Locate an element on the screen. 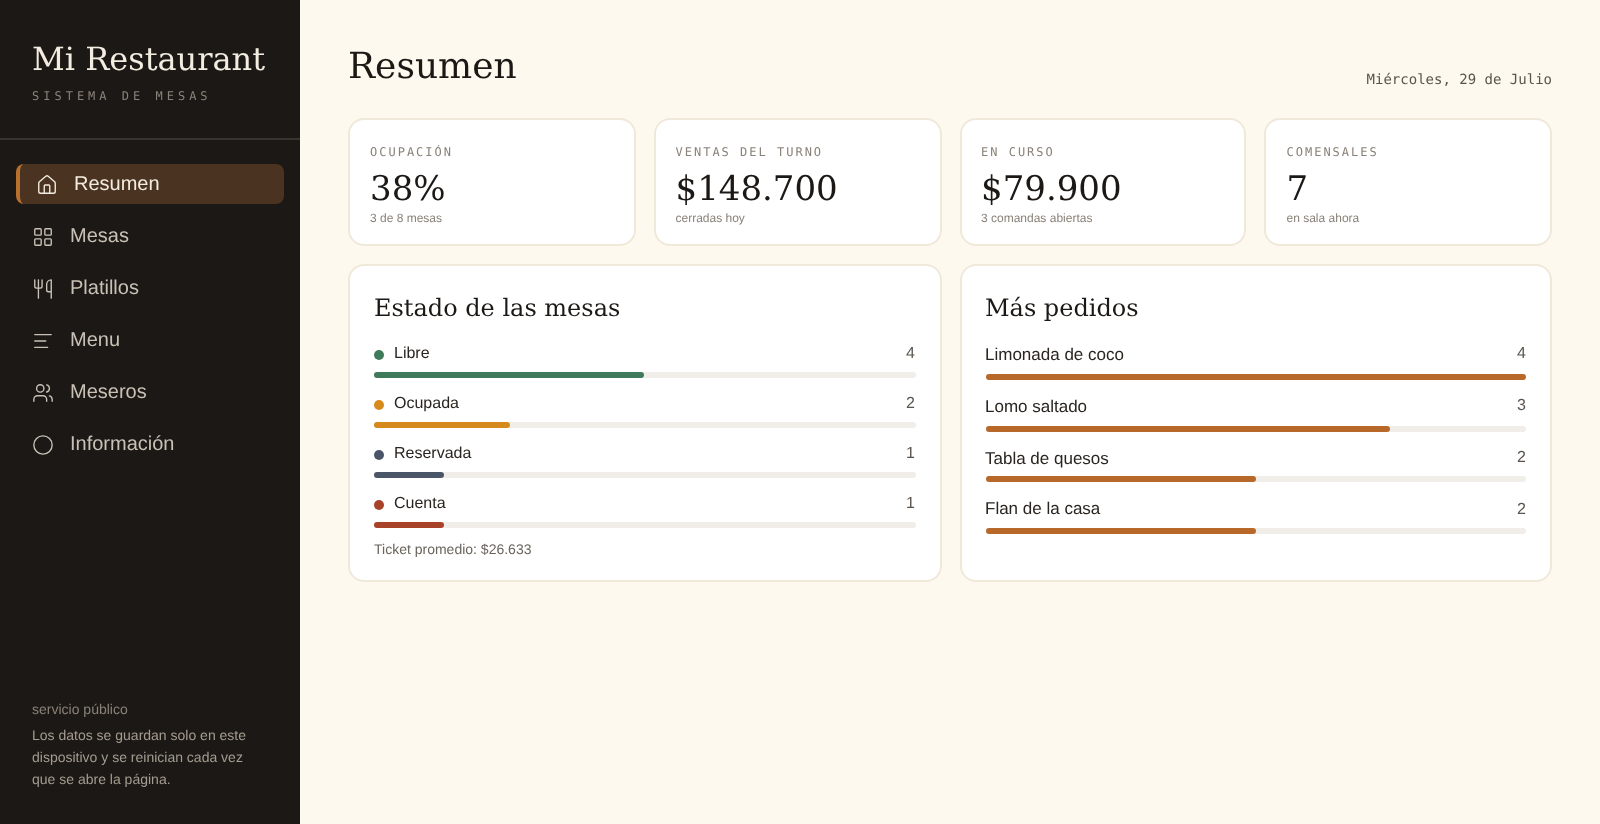 Image resolution: width=1600 pixels, height=824 pixels. page-title: Resumen is located at coordinates (432, 68).